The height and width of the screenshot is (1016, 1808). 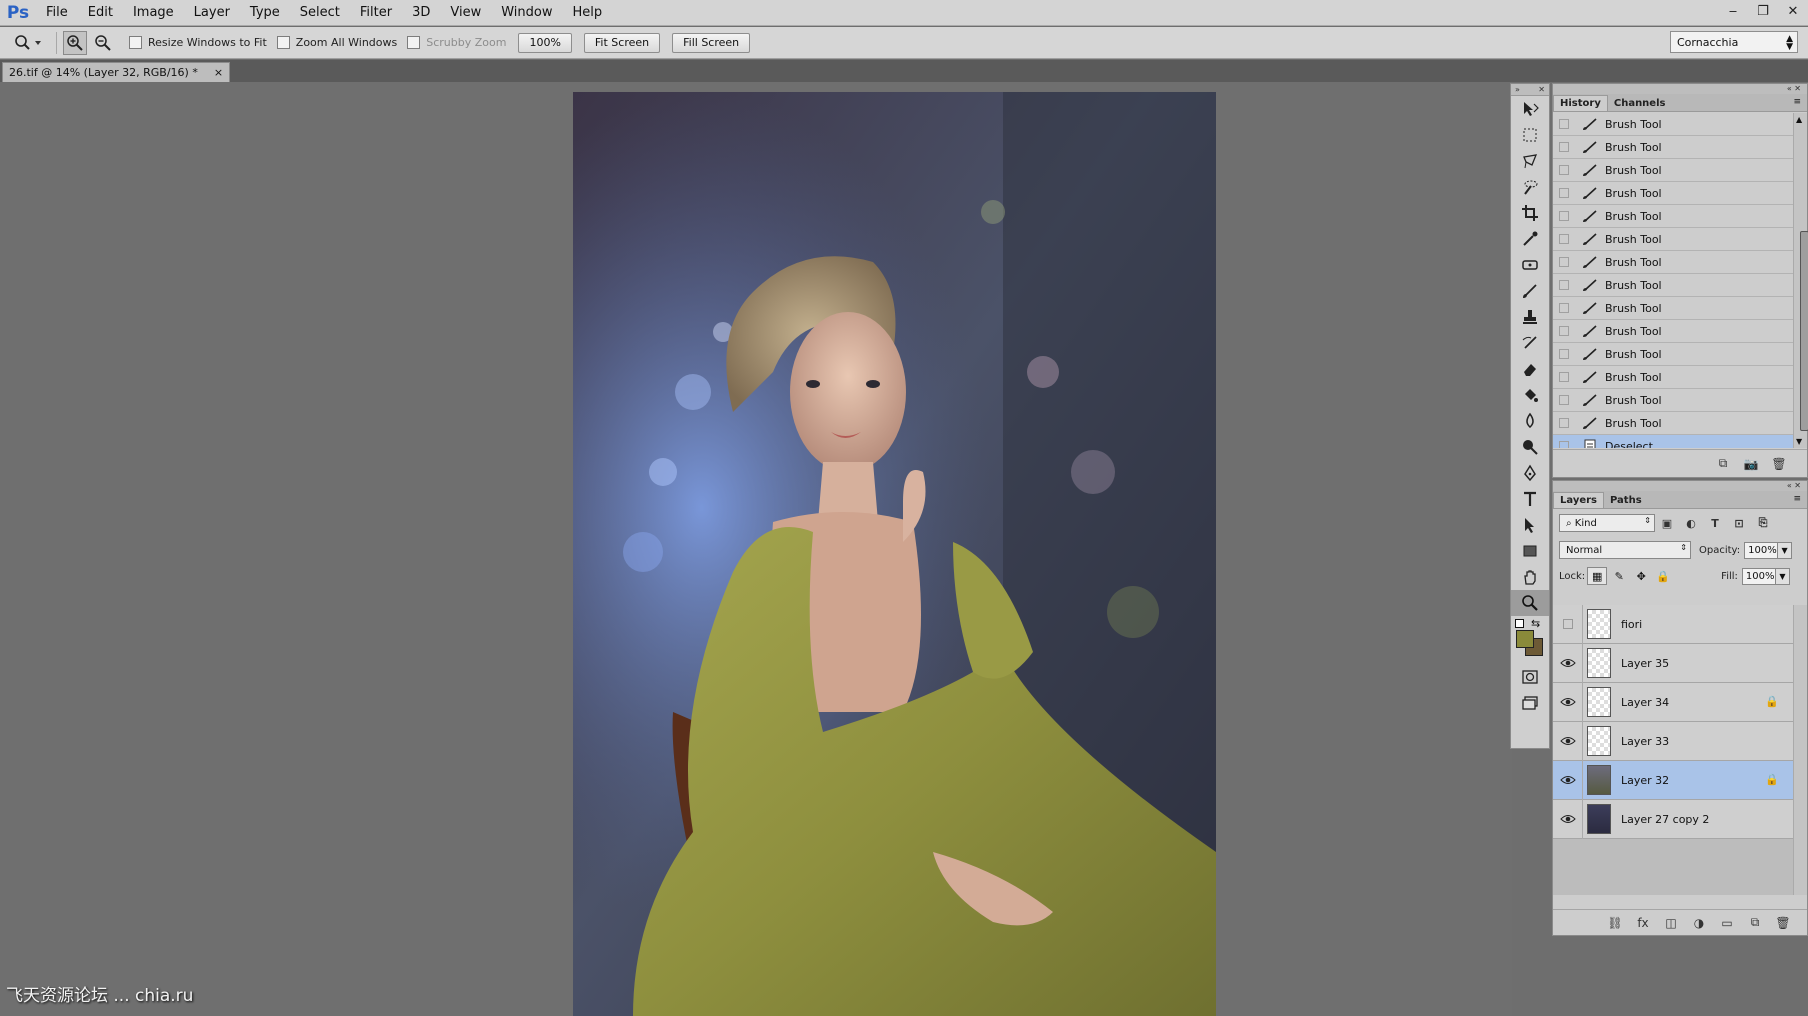 What do you see at coordinates (1799, 441) in the screenshot?
I see `scroll-down-icon: ▼` at bounding box center [1799, 441].